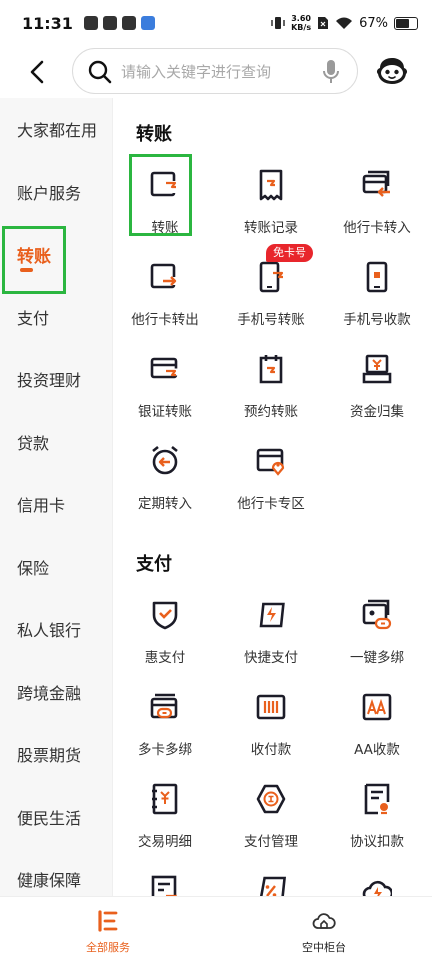 The width and height of the screenshot is (432, 965). What do you see at coordinates (271, 750) in the screenshot?
I see `service-label: 收付款` at bounding box center [271, 750].